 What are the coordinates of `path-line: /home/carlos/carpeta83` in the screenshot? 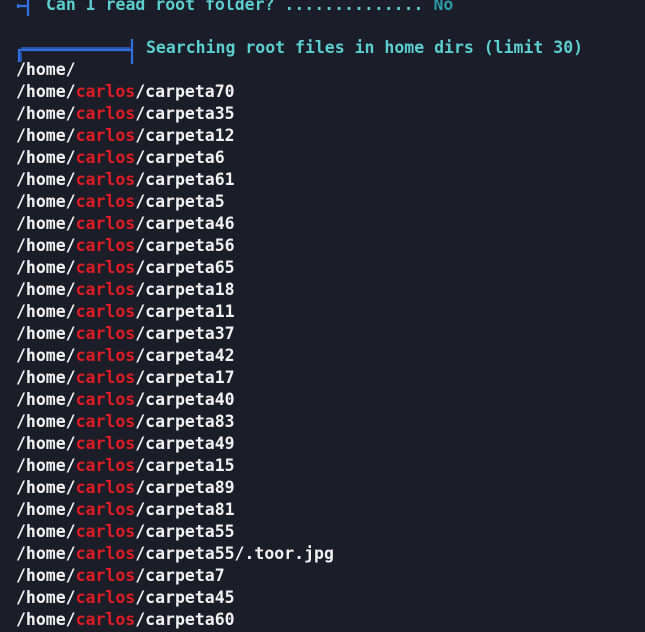 It's located at (175, 422).